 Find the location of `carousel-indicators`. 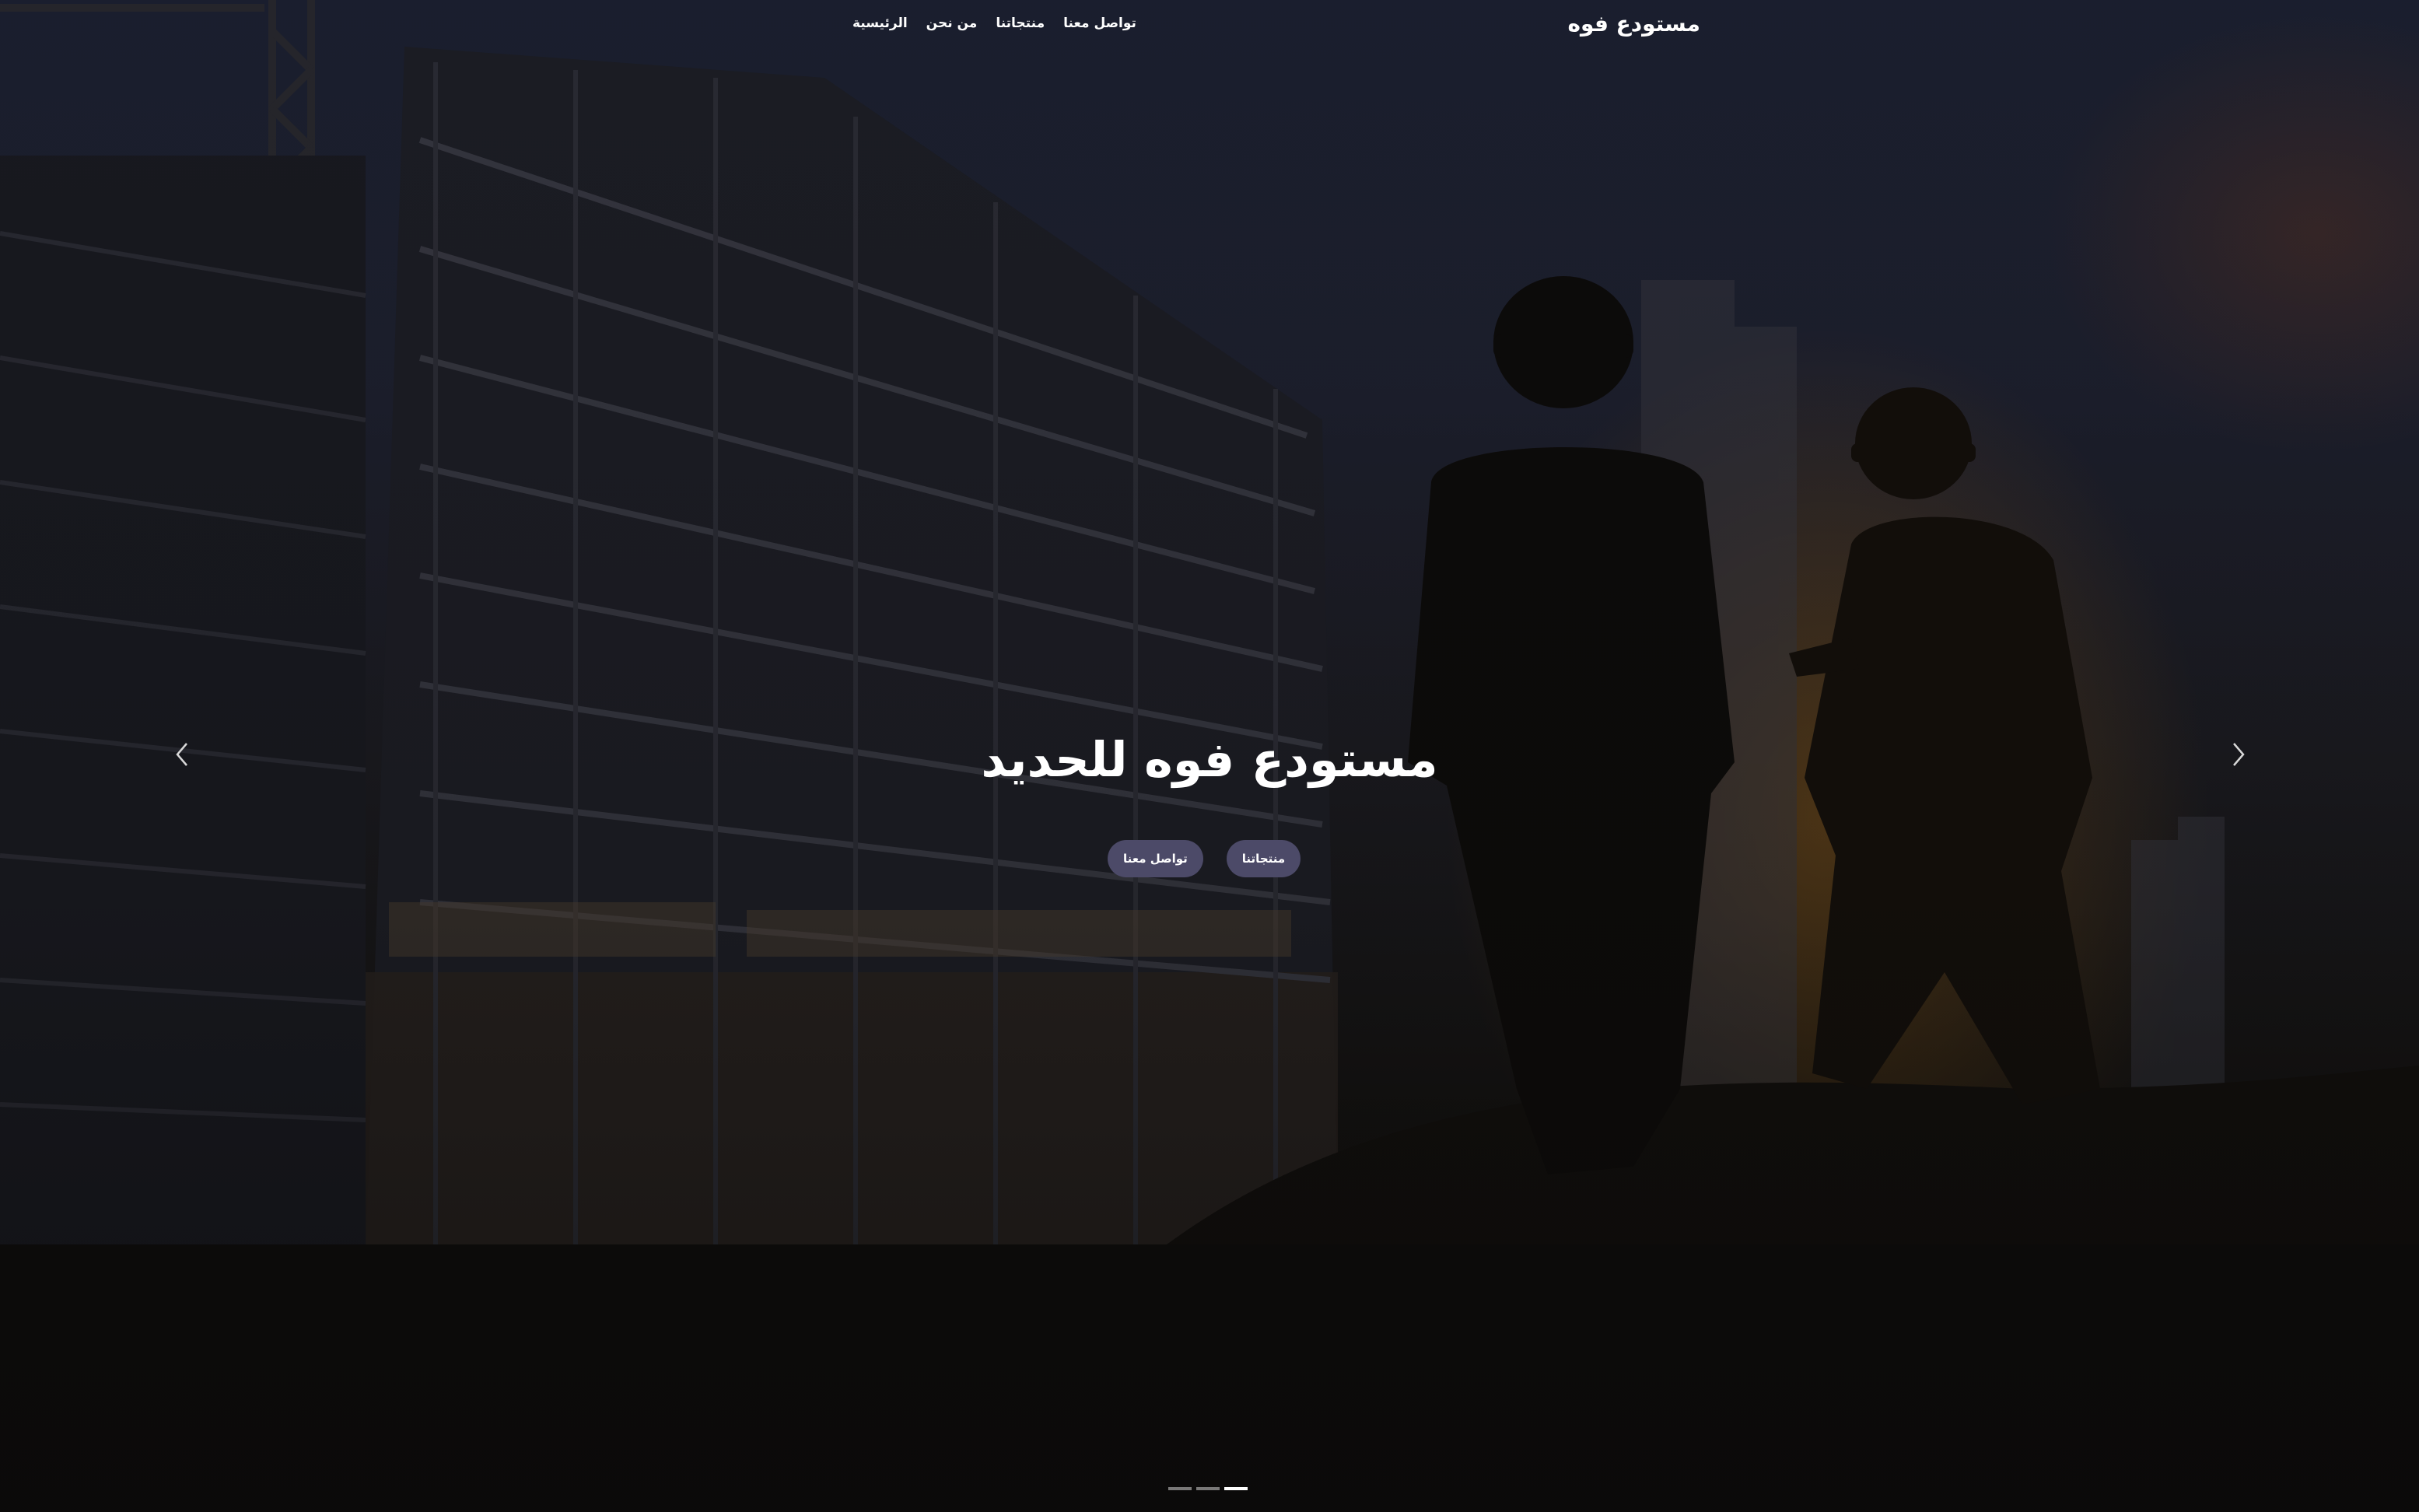

carousel-indicators is located at coordinates (1208, 1489).